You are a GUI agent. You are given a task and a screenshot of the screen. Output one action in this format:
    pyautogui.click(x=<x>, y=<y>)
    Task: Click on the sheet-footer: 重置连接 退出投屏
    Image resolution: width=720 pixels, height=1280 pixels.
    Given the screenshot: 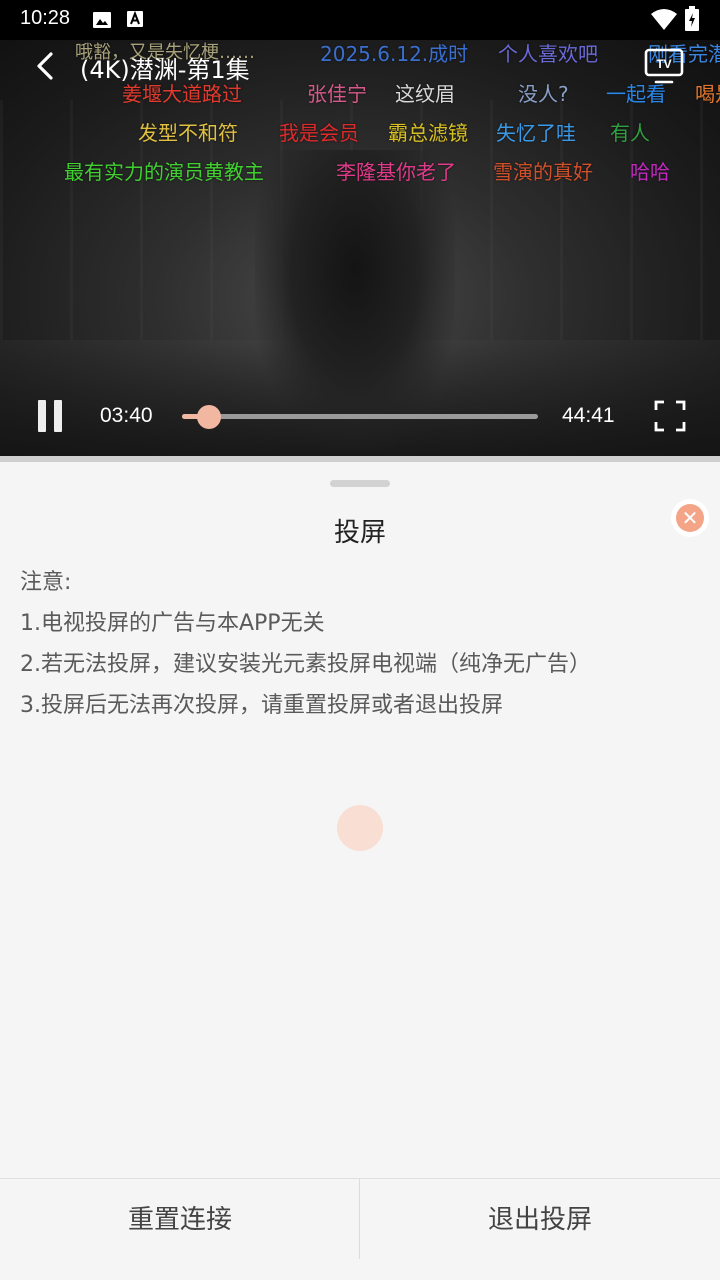 What is the action you would take?
    pyautogui.click(x=360, y=1229)
    